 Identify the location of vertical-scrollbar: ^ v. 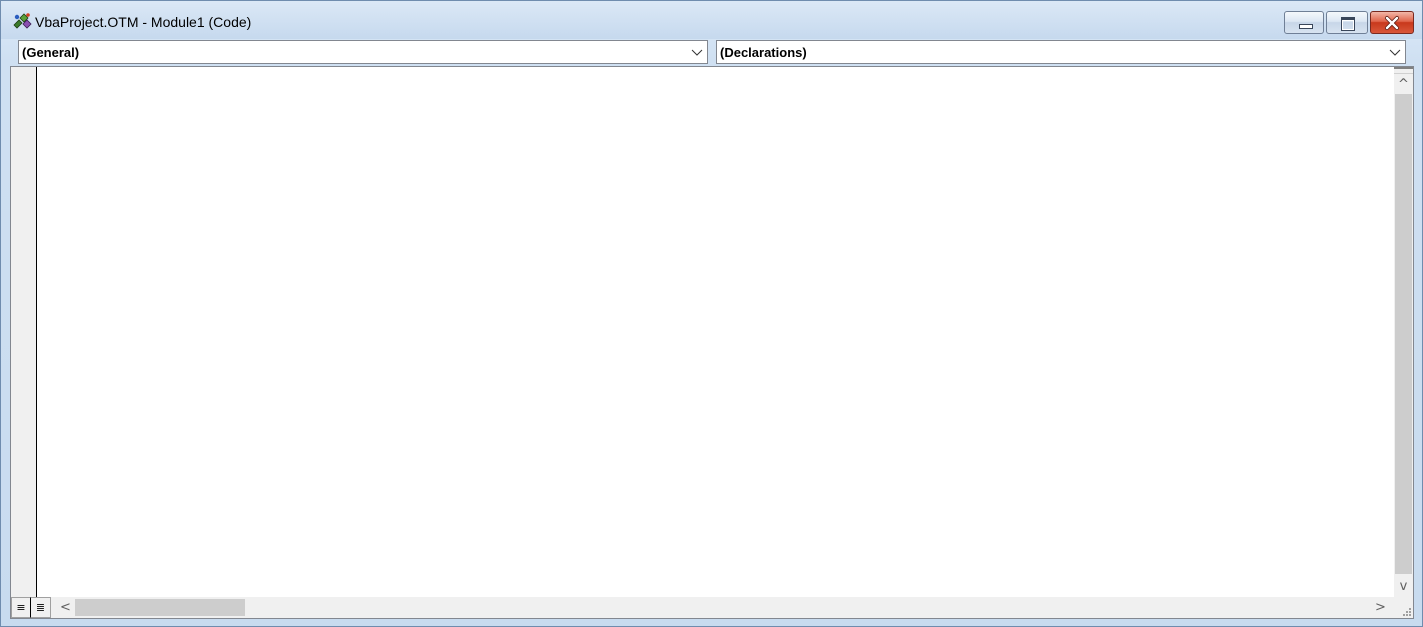
(1403, 332).